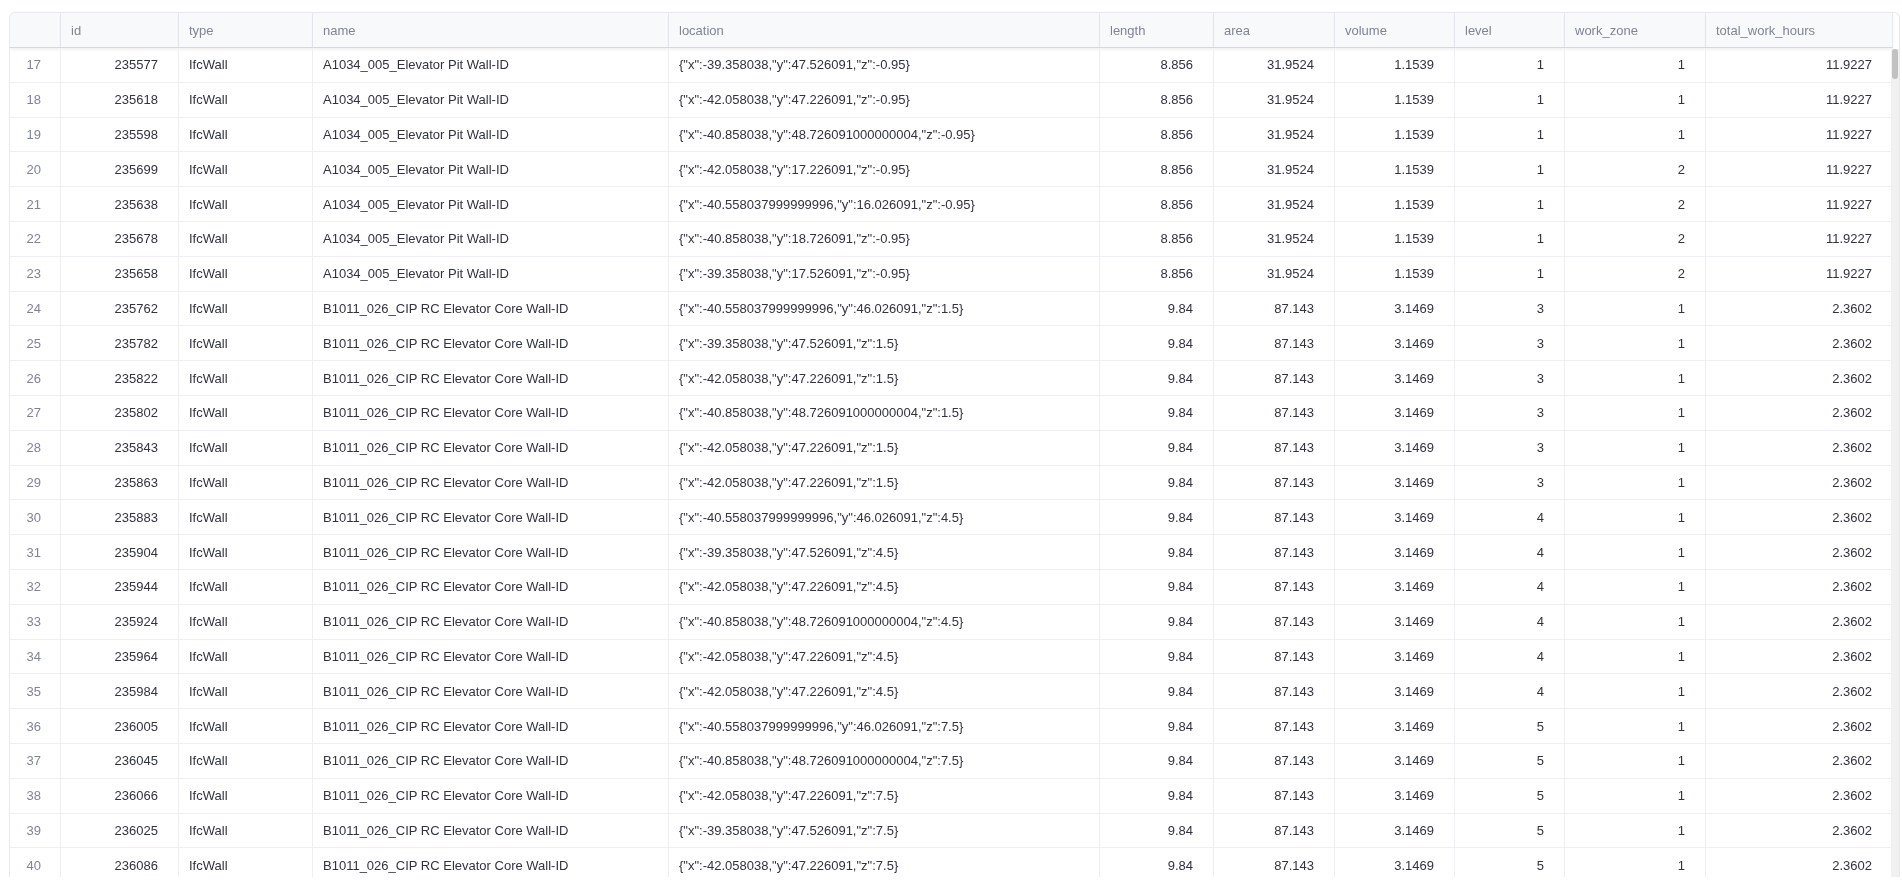 This screenshot has height=889, width=1902. I want to click on table-cell: 235822, so click(120, 378).